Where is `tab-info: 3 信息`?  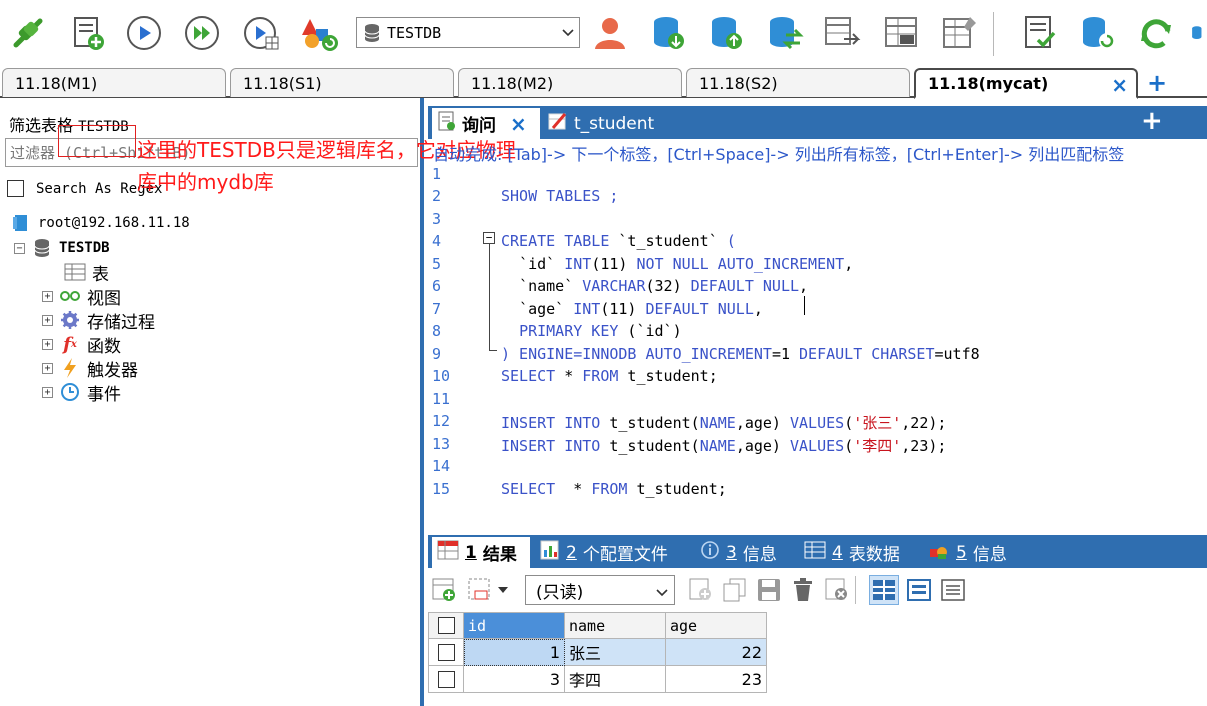
tab-info: 3 信息 is located at coordinates (738, 552).